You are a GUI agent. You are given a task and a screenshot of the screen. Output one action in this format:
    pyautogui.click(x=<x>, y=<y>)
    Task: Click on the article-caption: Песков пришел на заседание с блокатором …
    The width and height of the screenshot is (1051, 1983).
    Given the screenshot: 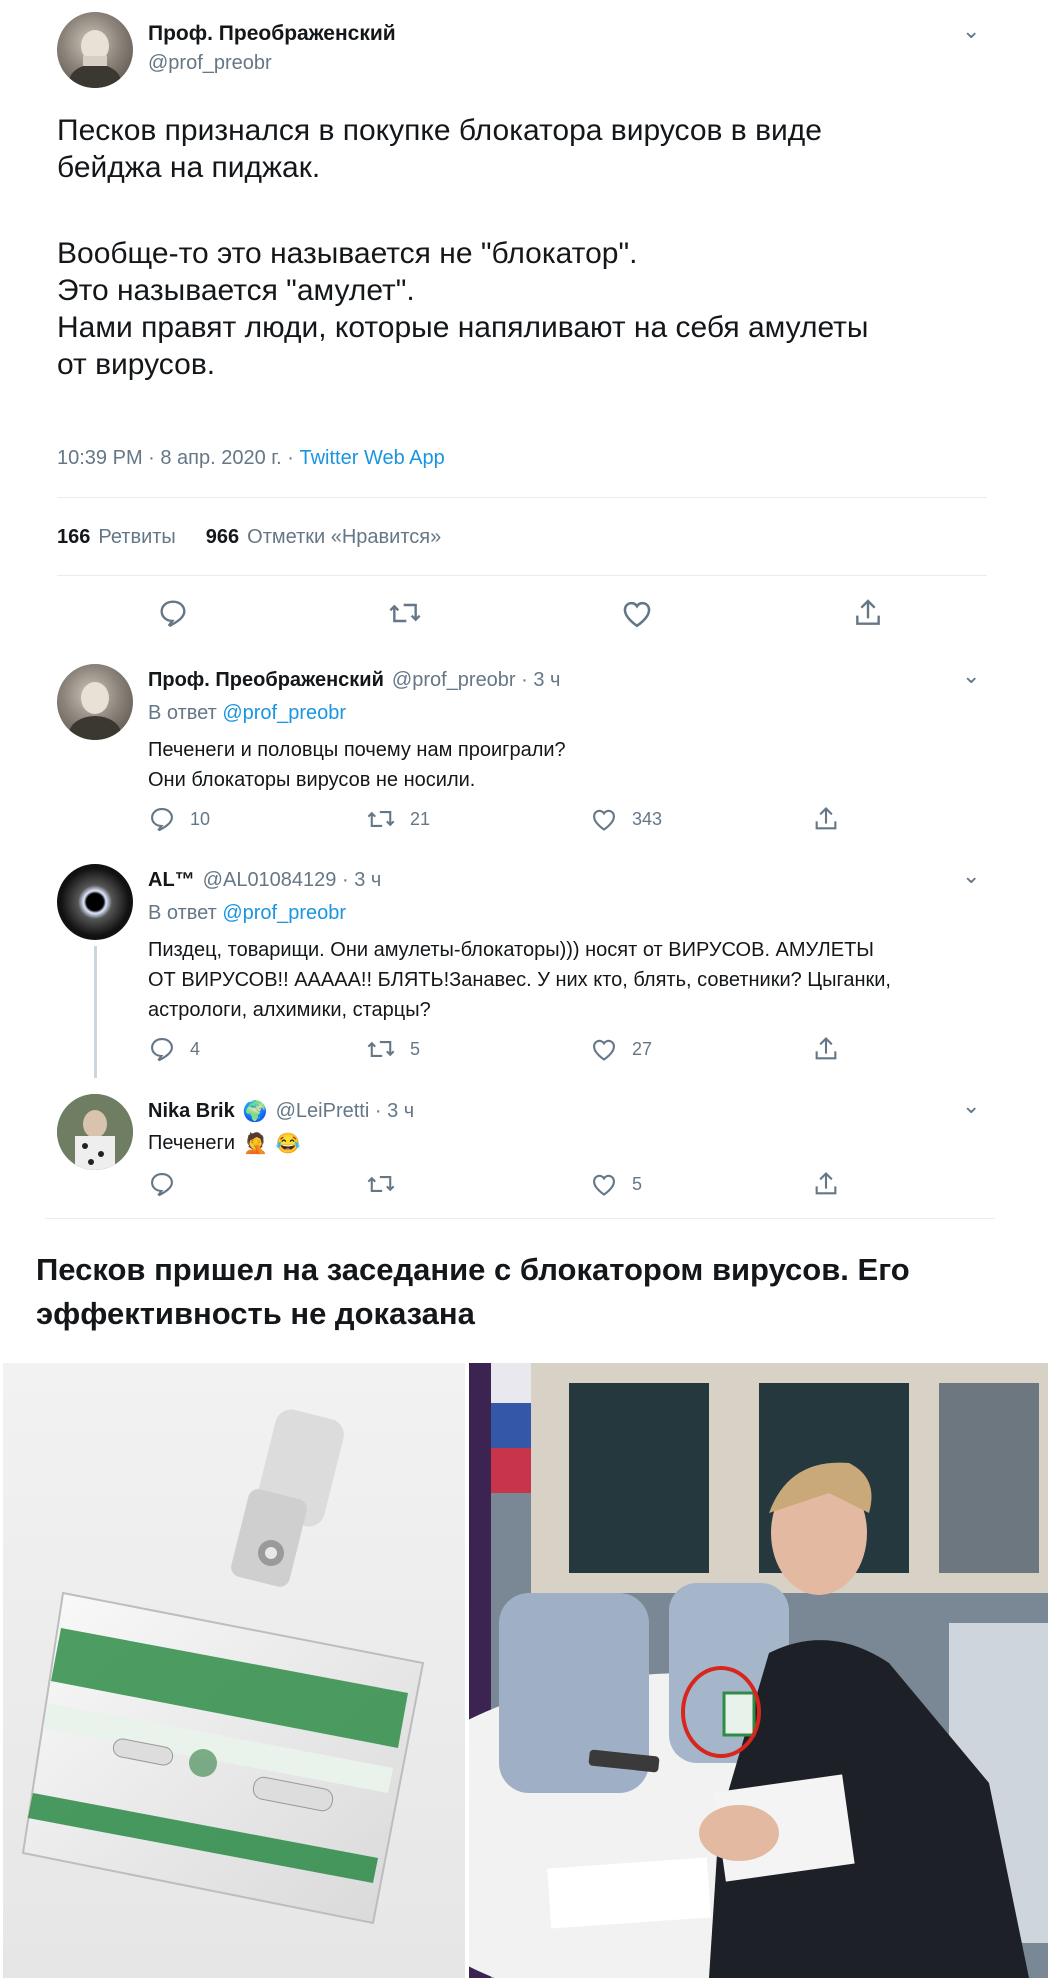 What is the action you would take?
    pyautogui.click(x=531, y=1292)
    